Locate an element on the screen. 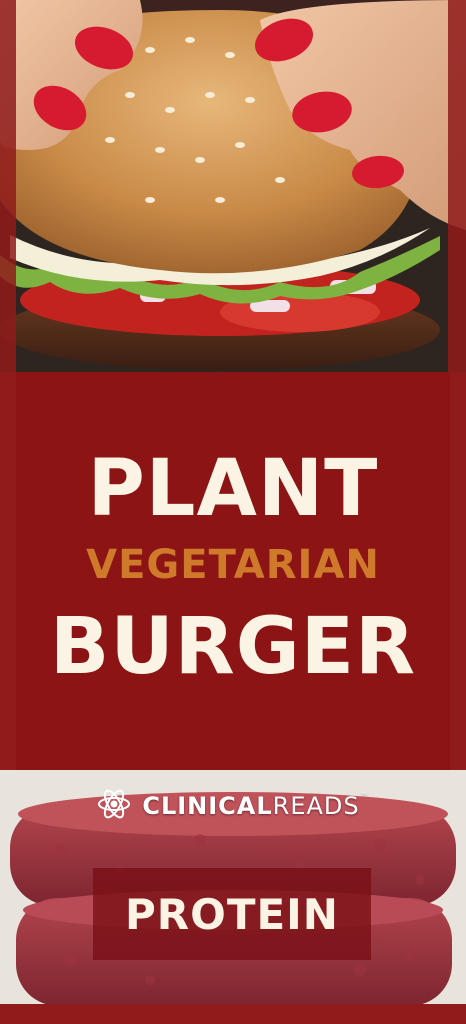 This screenshot has height=1024, width=466. brand-logo: CLINICALREADS™ is located at coordinates (233, 806).